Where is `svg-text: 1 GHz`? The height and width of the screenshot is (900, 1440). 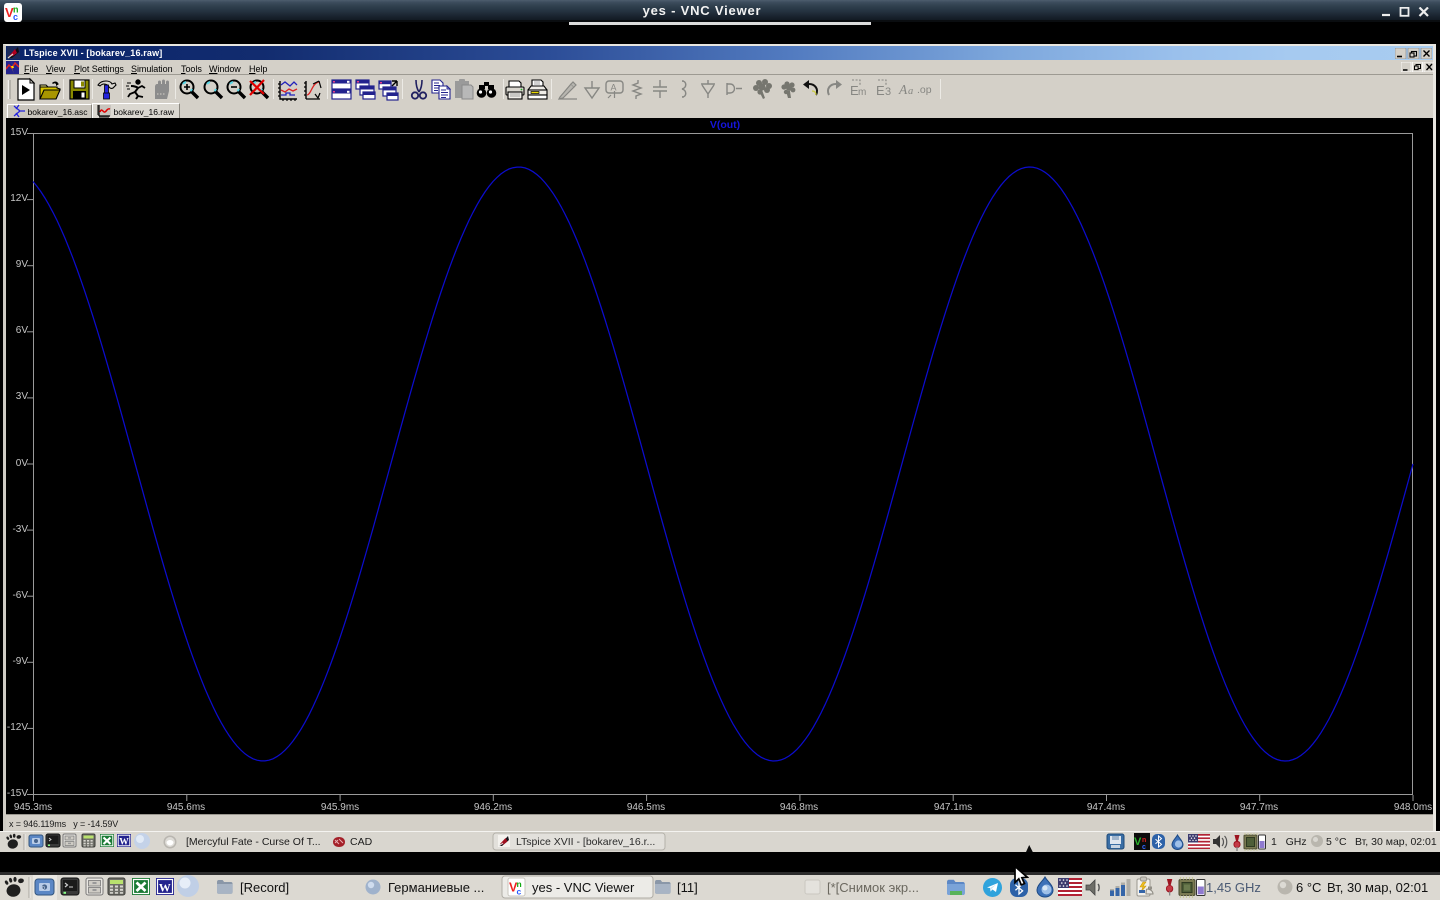
svg-text: 1 GHz is located at coordinates (1289, 842).